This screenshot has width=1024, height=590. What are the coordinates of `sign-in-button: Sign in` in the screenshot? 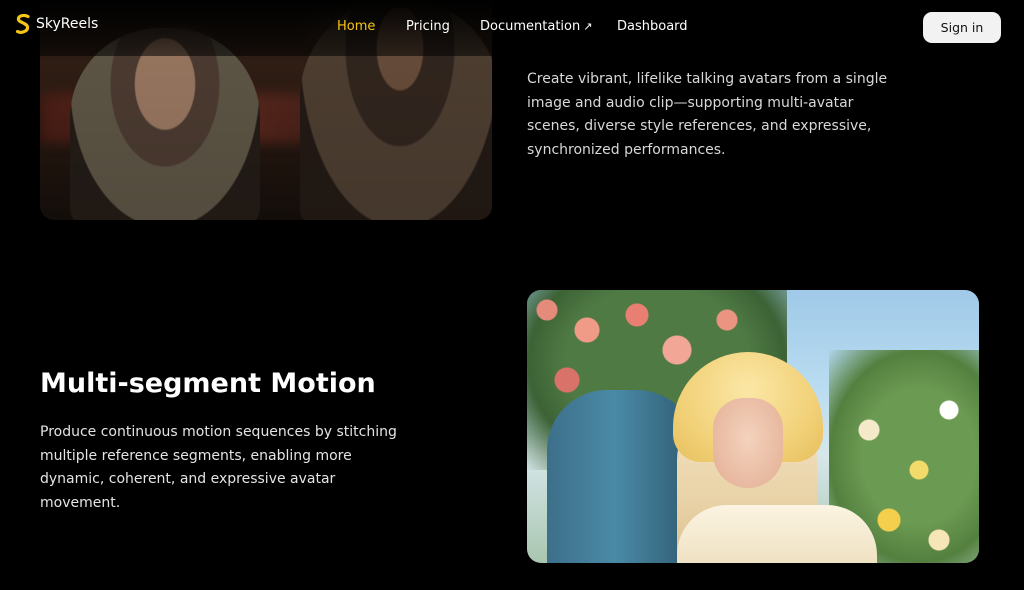 It's located at (962, 27).